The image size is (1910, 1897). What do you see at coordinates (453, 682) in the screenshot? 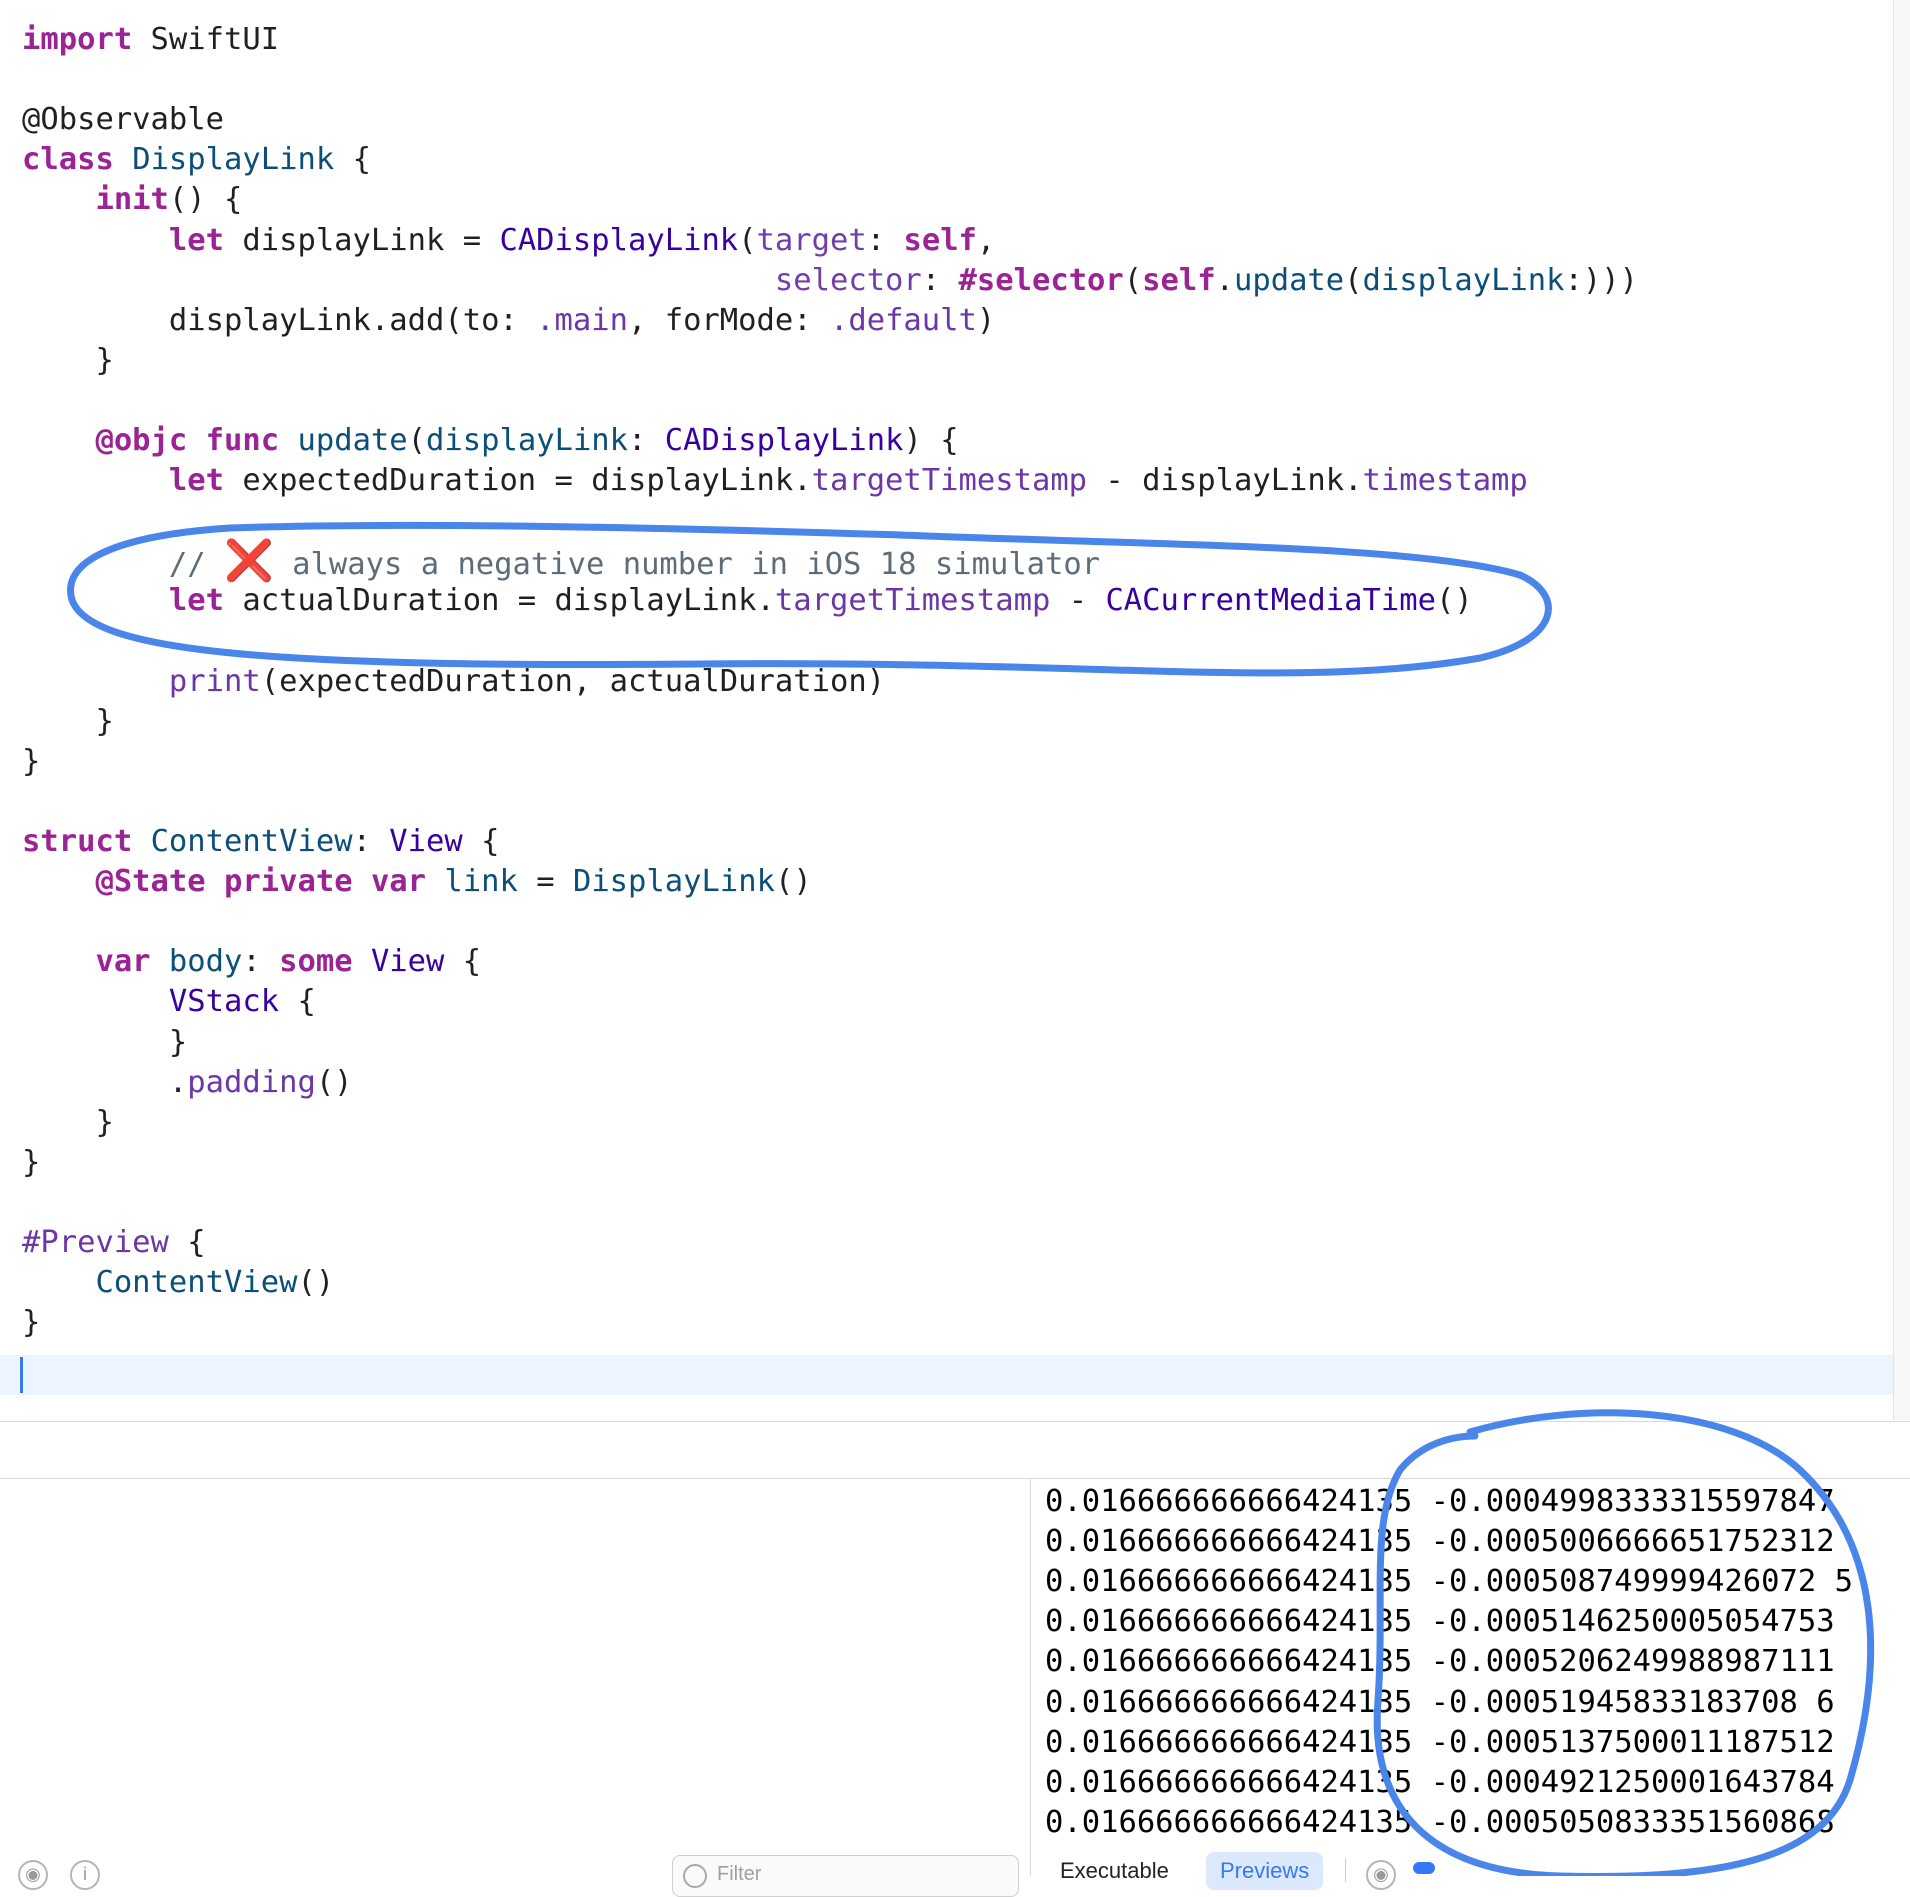
I see `code-line: print(expectedDuration, actualDuration)` at bounding box center [453, 682].